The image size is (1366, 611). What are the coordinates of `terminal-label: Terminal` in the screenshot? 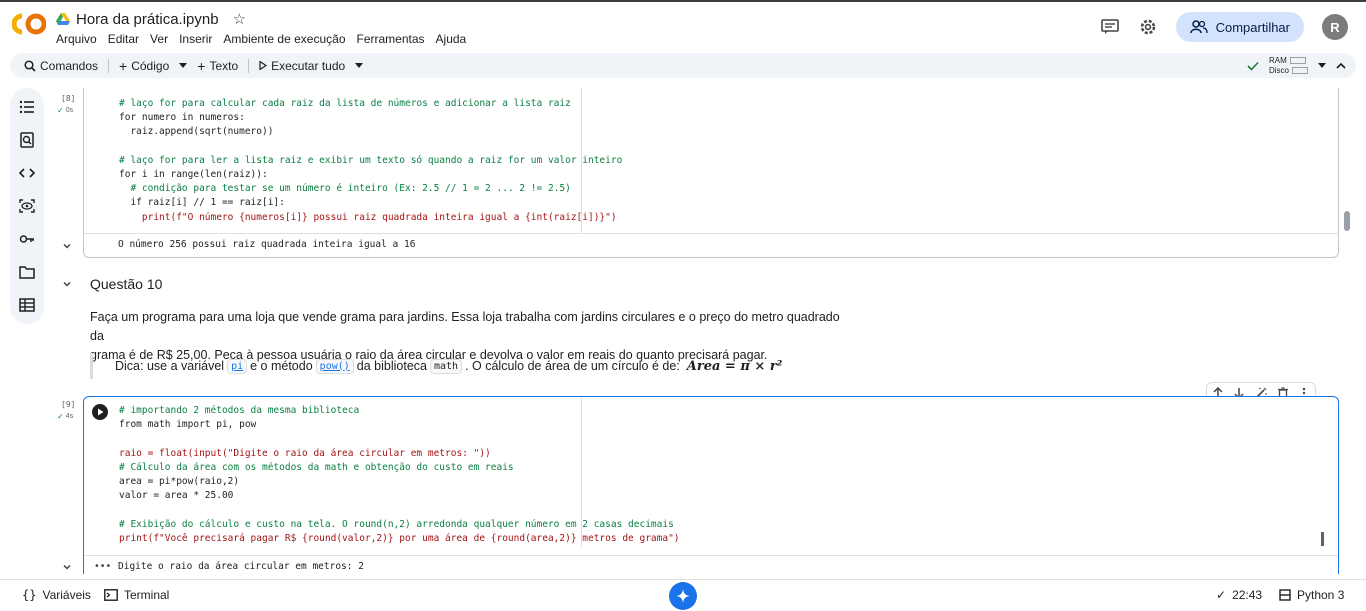 It's located at (147, 595).